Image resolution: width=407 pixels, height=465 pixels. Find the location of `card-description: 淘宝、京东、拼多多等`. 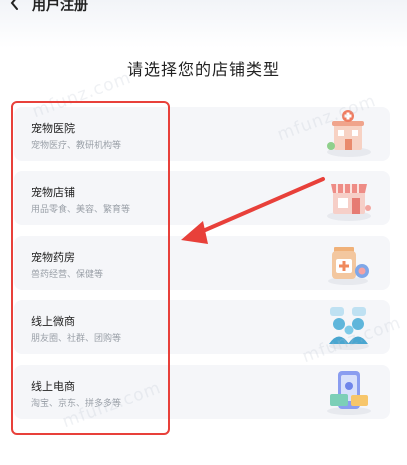

card-description: 淘宝、京东、拼多多等 is located at coordinates (76, 404).